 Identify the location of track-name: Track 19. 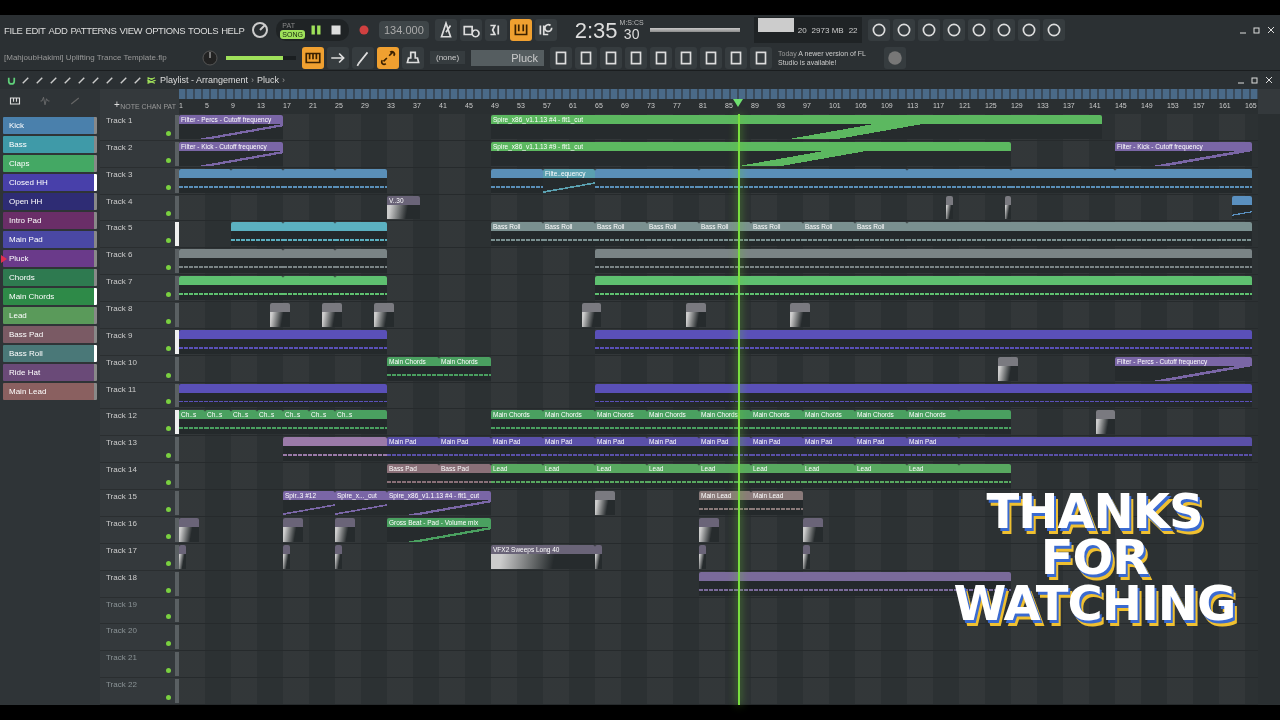
(121, 604).